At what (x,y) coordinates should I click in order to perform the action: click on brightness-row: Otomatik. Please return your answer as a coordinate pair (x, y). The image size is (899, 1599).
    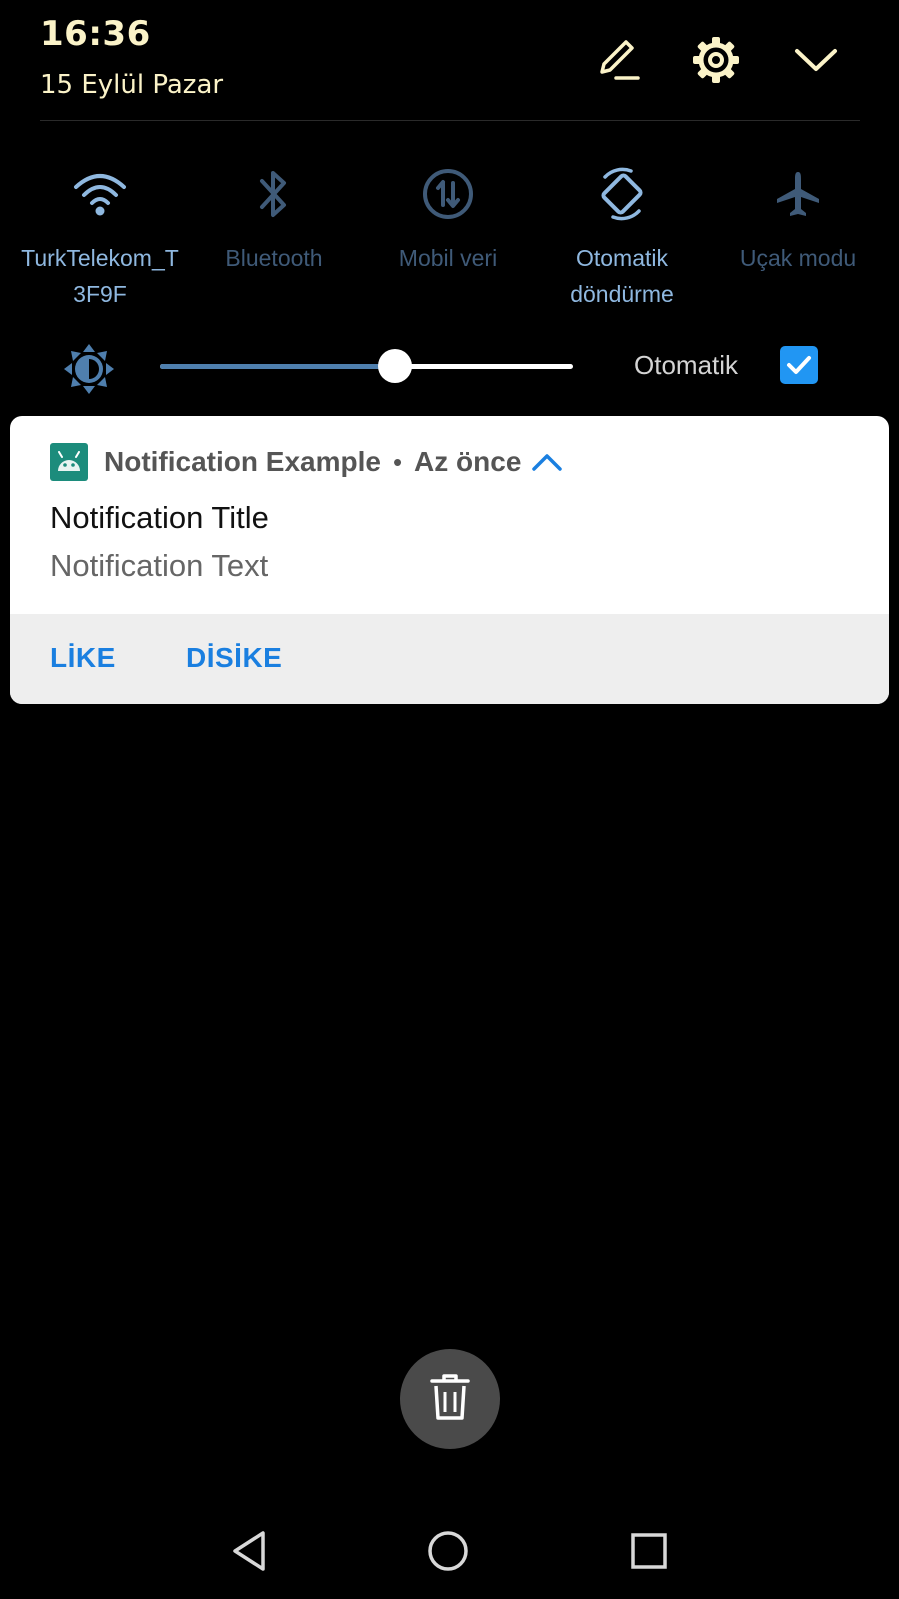
    Looking at the image, I should click on (449, 366).